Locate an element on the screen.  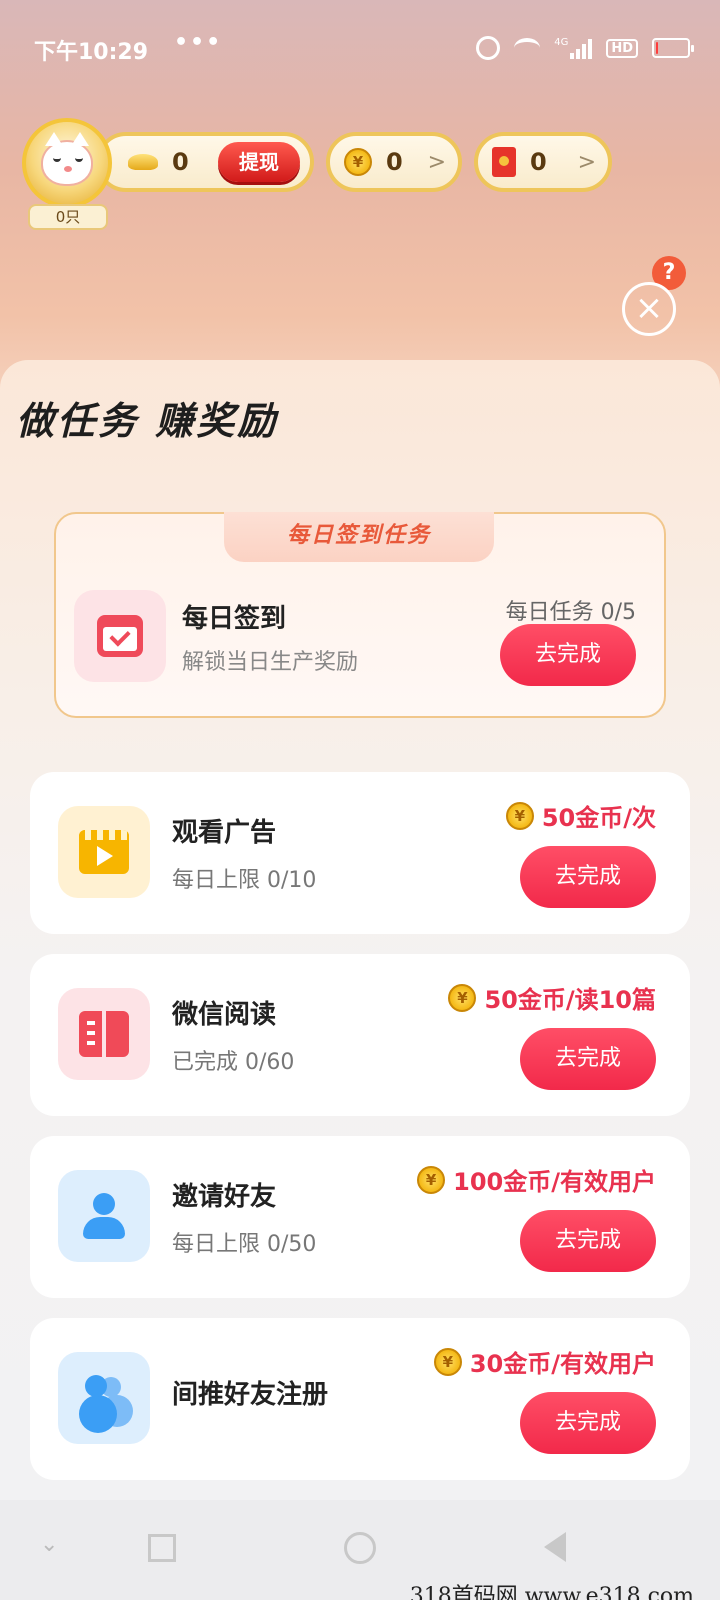
avatar is located at coordinates (67, 163).